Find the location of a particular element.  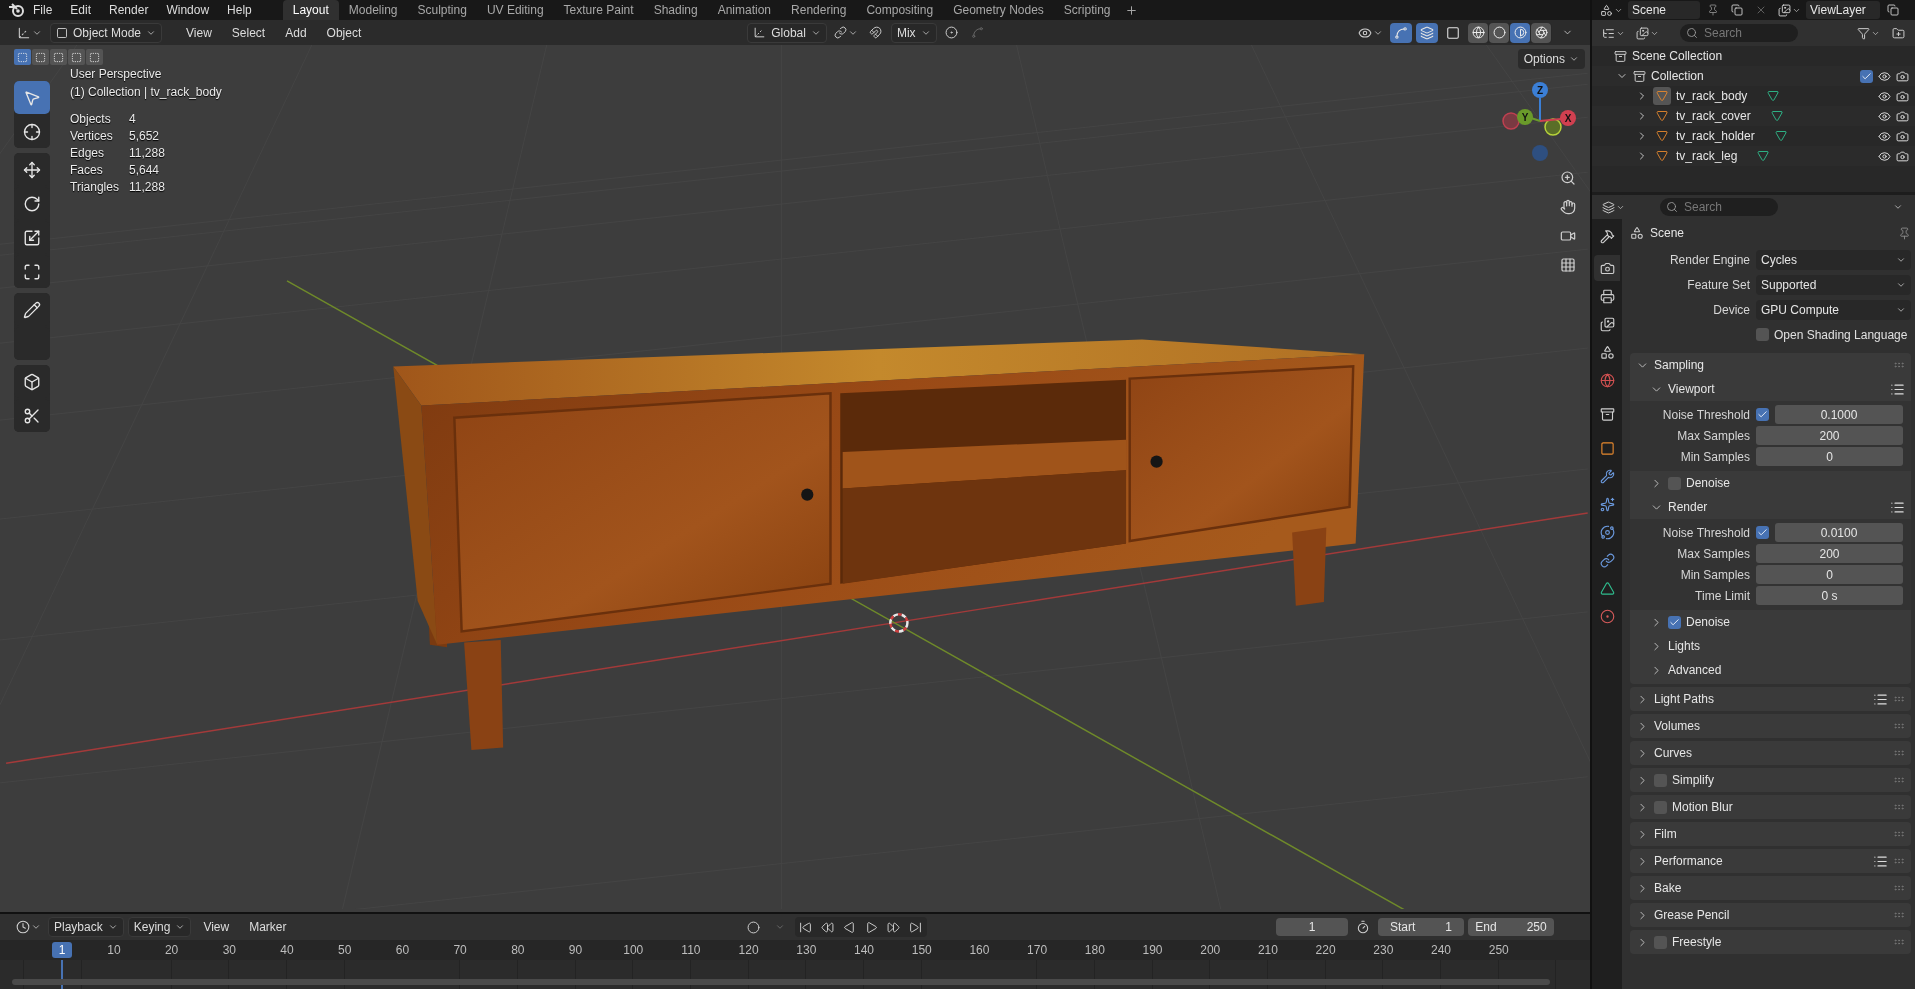

context-text: (1) Collection | tv_rack_body is located at coordinates (146, 92).